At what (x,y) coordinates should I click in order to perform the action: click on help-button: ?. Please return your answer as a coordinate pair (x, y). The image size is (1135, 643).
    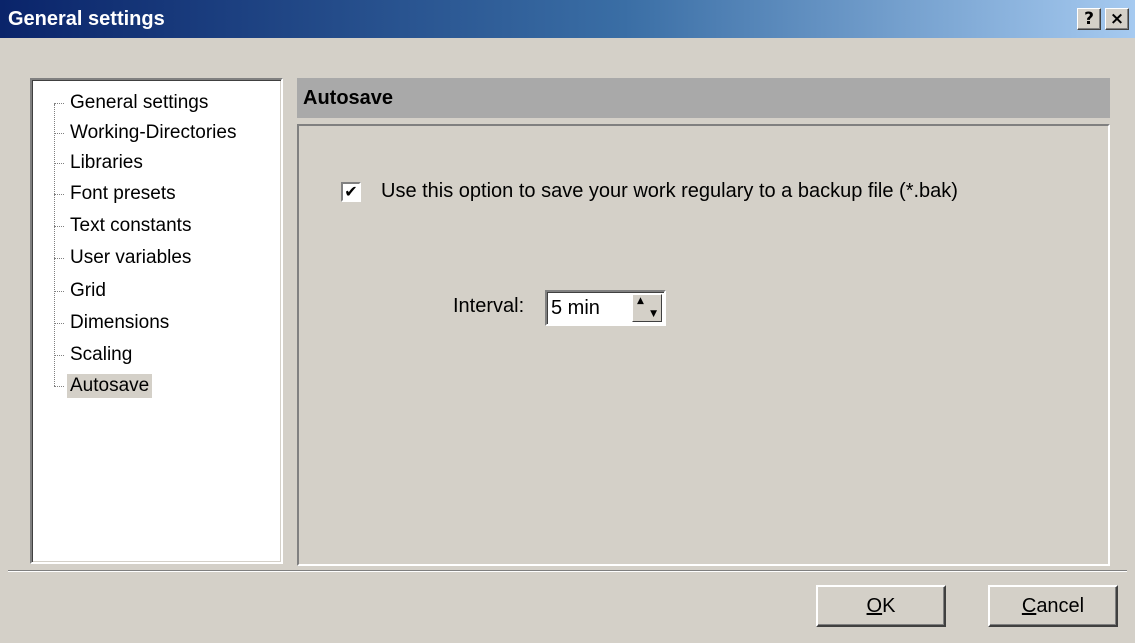
    Looking at the image, I should click on (1089, 19).